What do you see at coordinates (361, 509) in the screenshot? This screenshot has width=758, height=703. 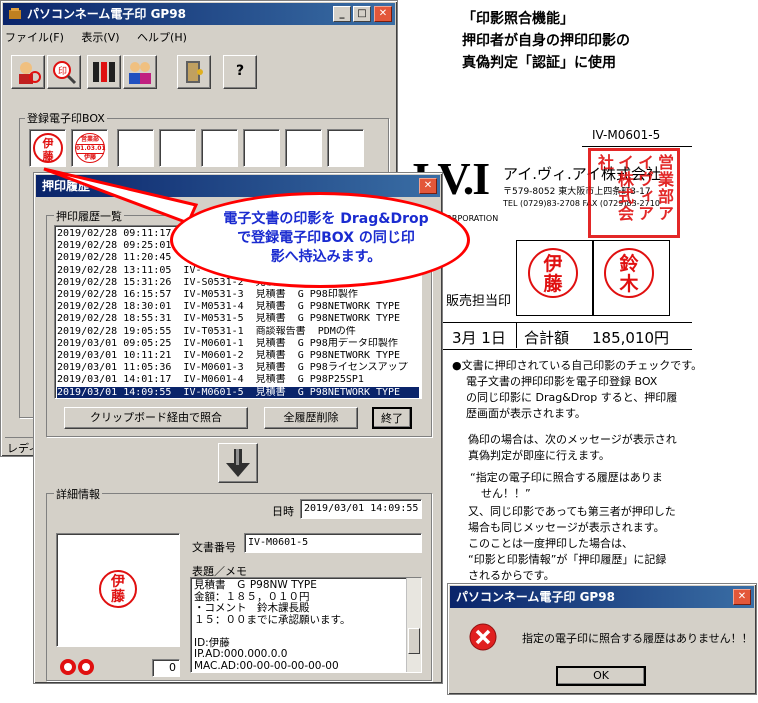 I see `datetime-field: 2019/03/01 14:09:55` at bounding box center [361, 509].